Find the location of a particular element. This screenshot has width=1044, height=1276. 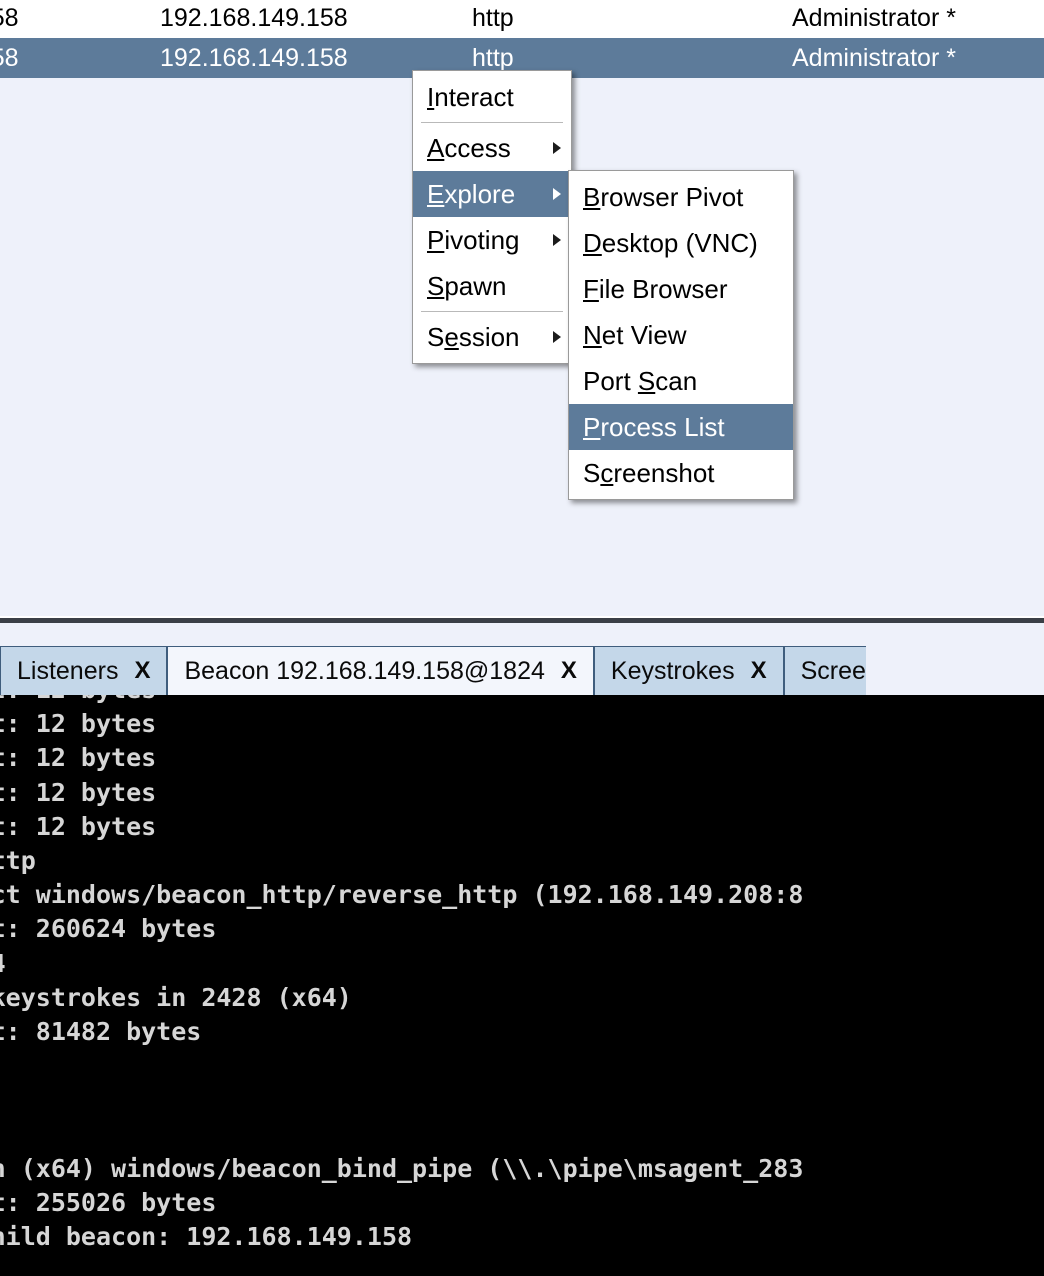

panel-divider is located at coordinates (522, 620).